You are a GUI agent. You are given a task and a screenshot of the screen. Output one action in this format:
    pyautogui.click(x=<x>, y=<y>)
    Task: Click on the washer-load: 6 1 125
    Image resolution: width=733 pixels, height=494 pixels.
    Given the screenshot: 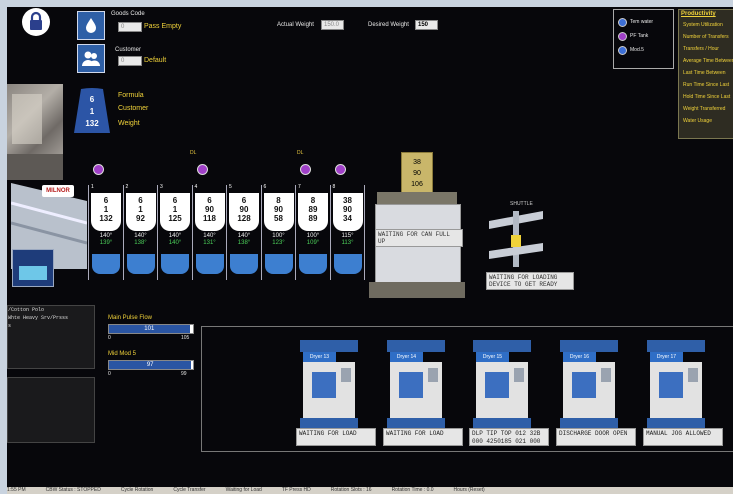 What is the action you would take?
    pyautogui.click(x=175, y=212)
    